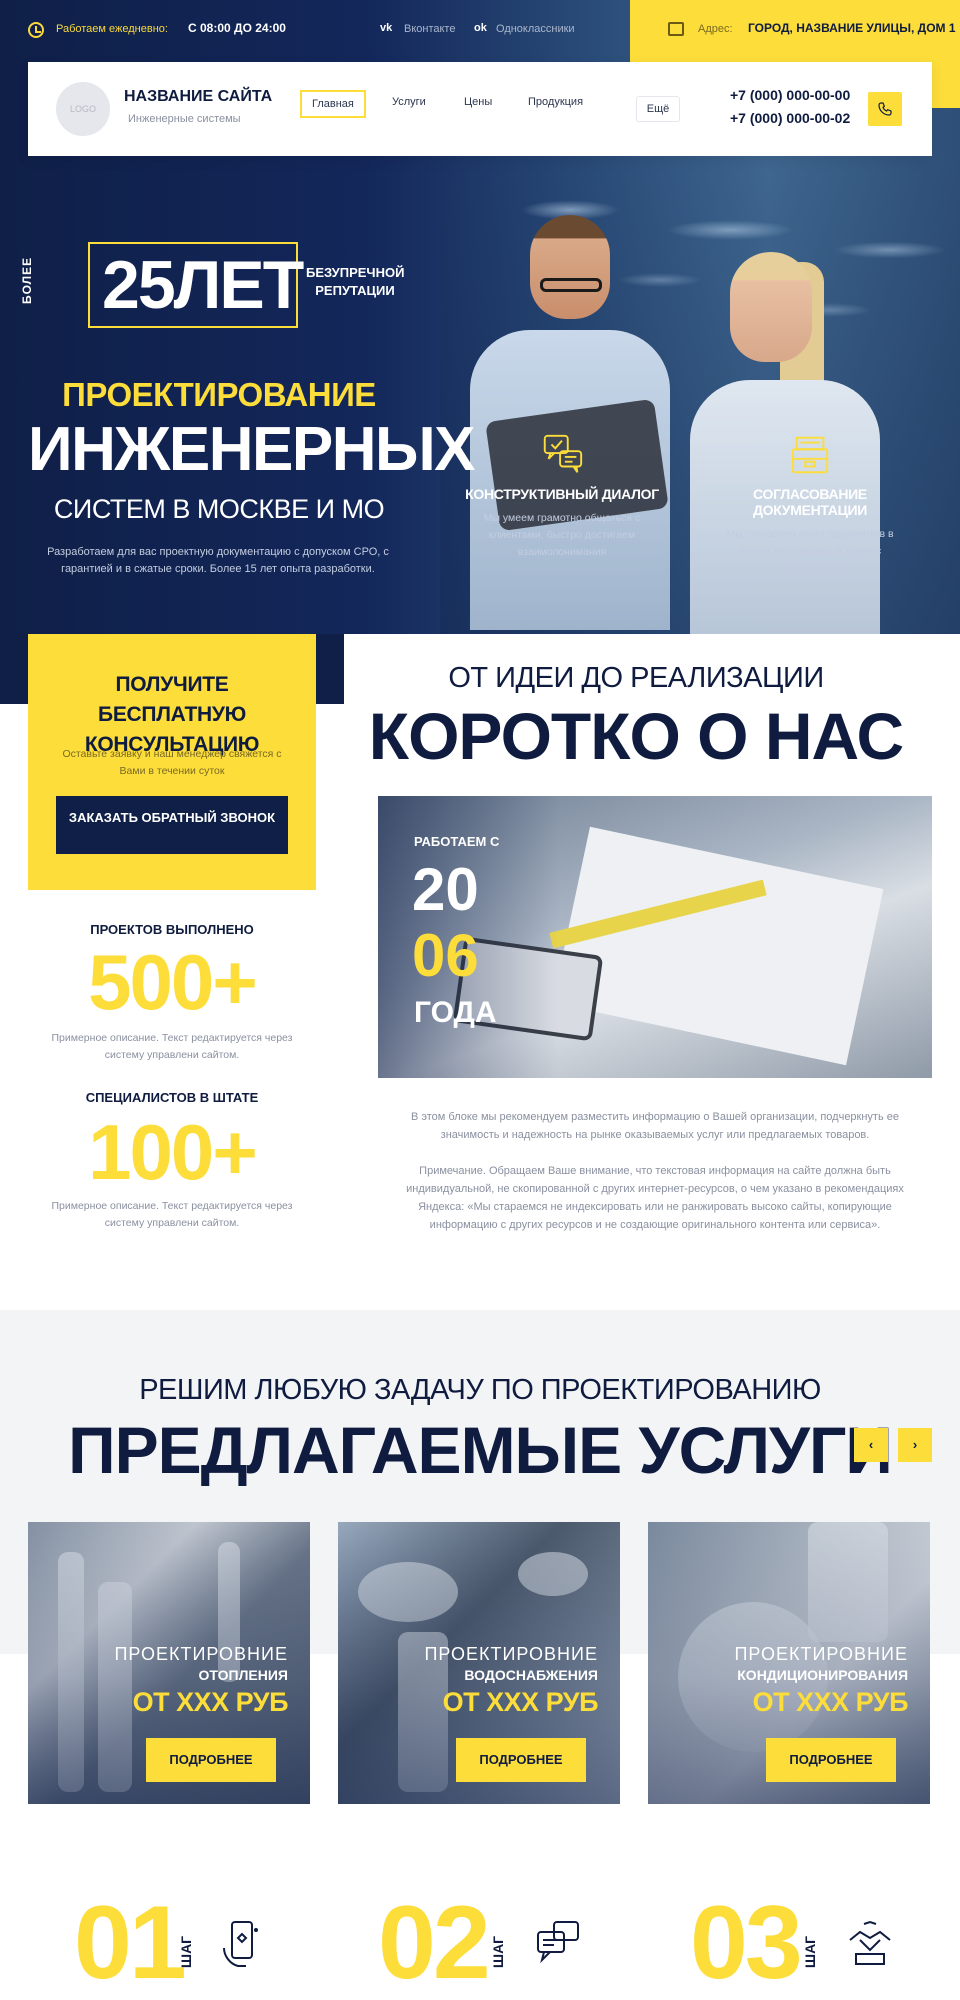 Image resolution: width=960 pixels, height=2000 pixels. What do you see at coordinates (184, 119) in the screenshot?
I see `site-tagline: Инженерные системы` at bounding box center [184, 119].